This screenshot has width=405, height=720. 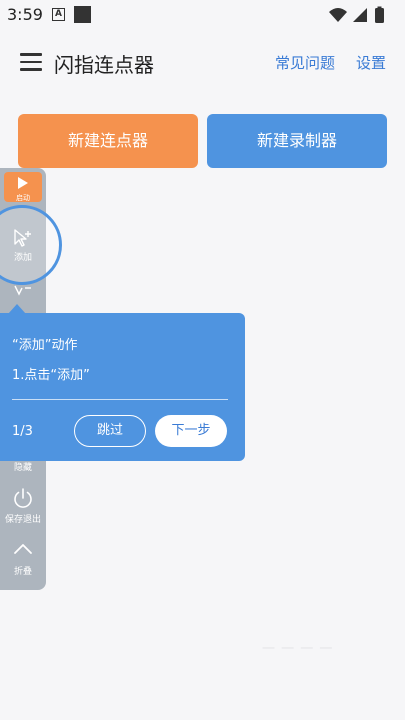 What do you see at coordinates (371, 62) in the screenshot?
I see `settings-link: 设置` at bounding box center [371, 62].